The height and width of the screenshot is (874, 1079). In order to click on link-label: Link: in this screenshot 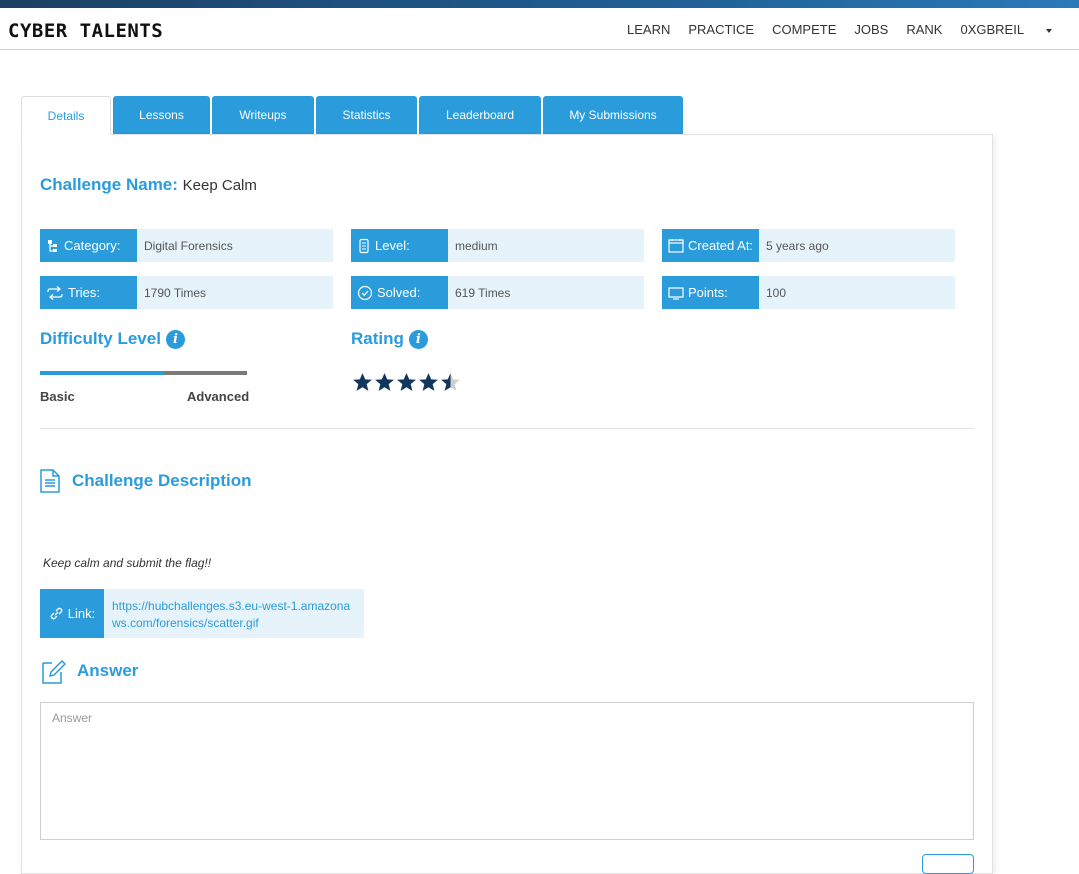, I will do `click(81, 613)`.